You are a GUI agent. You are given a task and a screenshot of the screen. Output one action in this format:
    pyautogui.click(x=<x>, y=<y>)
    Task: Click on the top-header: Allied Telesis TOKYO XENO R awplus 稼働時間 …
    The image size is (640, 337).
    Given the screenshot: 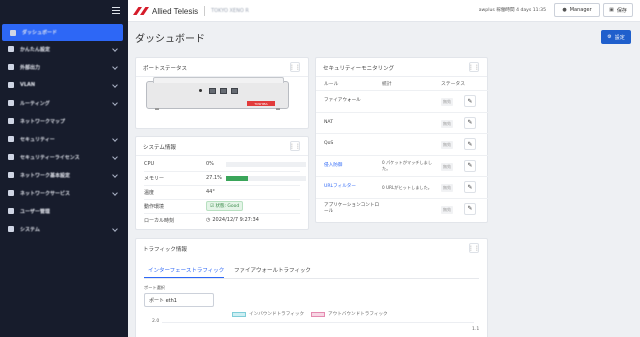 What is the action you would take?
    pyautogui.click(x=384, y=11)
    